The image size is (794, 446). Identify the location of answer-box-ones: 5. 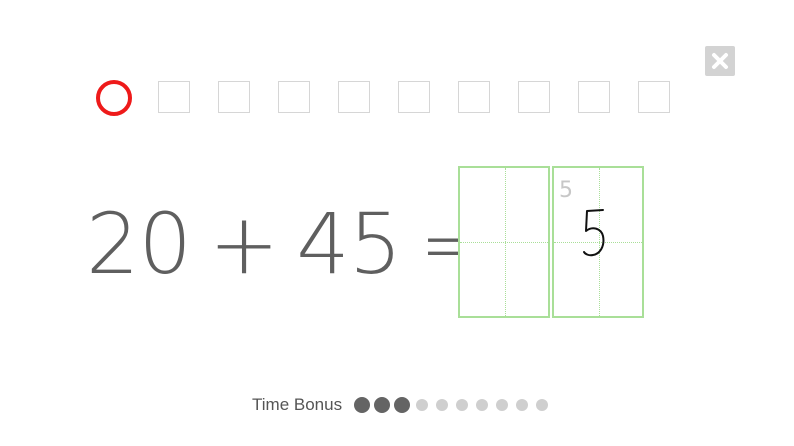
(598, 242).